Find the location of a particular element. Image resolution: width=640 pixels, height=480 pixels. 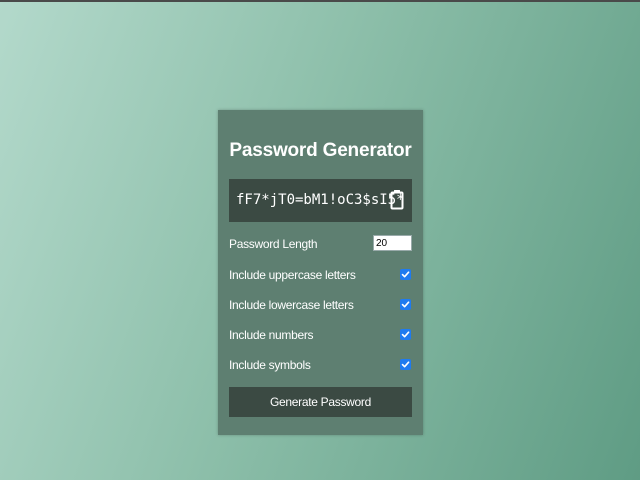

window-top-border is located at coordinates (320, 1).